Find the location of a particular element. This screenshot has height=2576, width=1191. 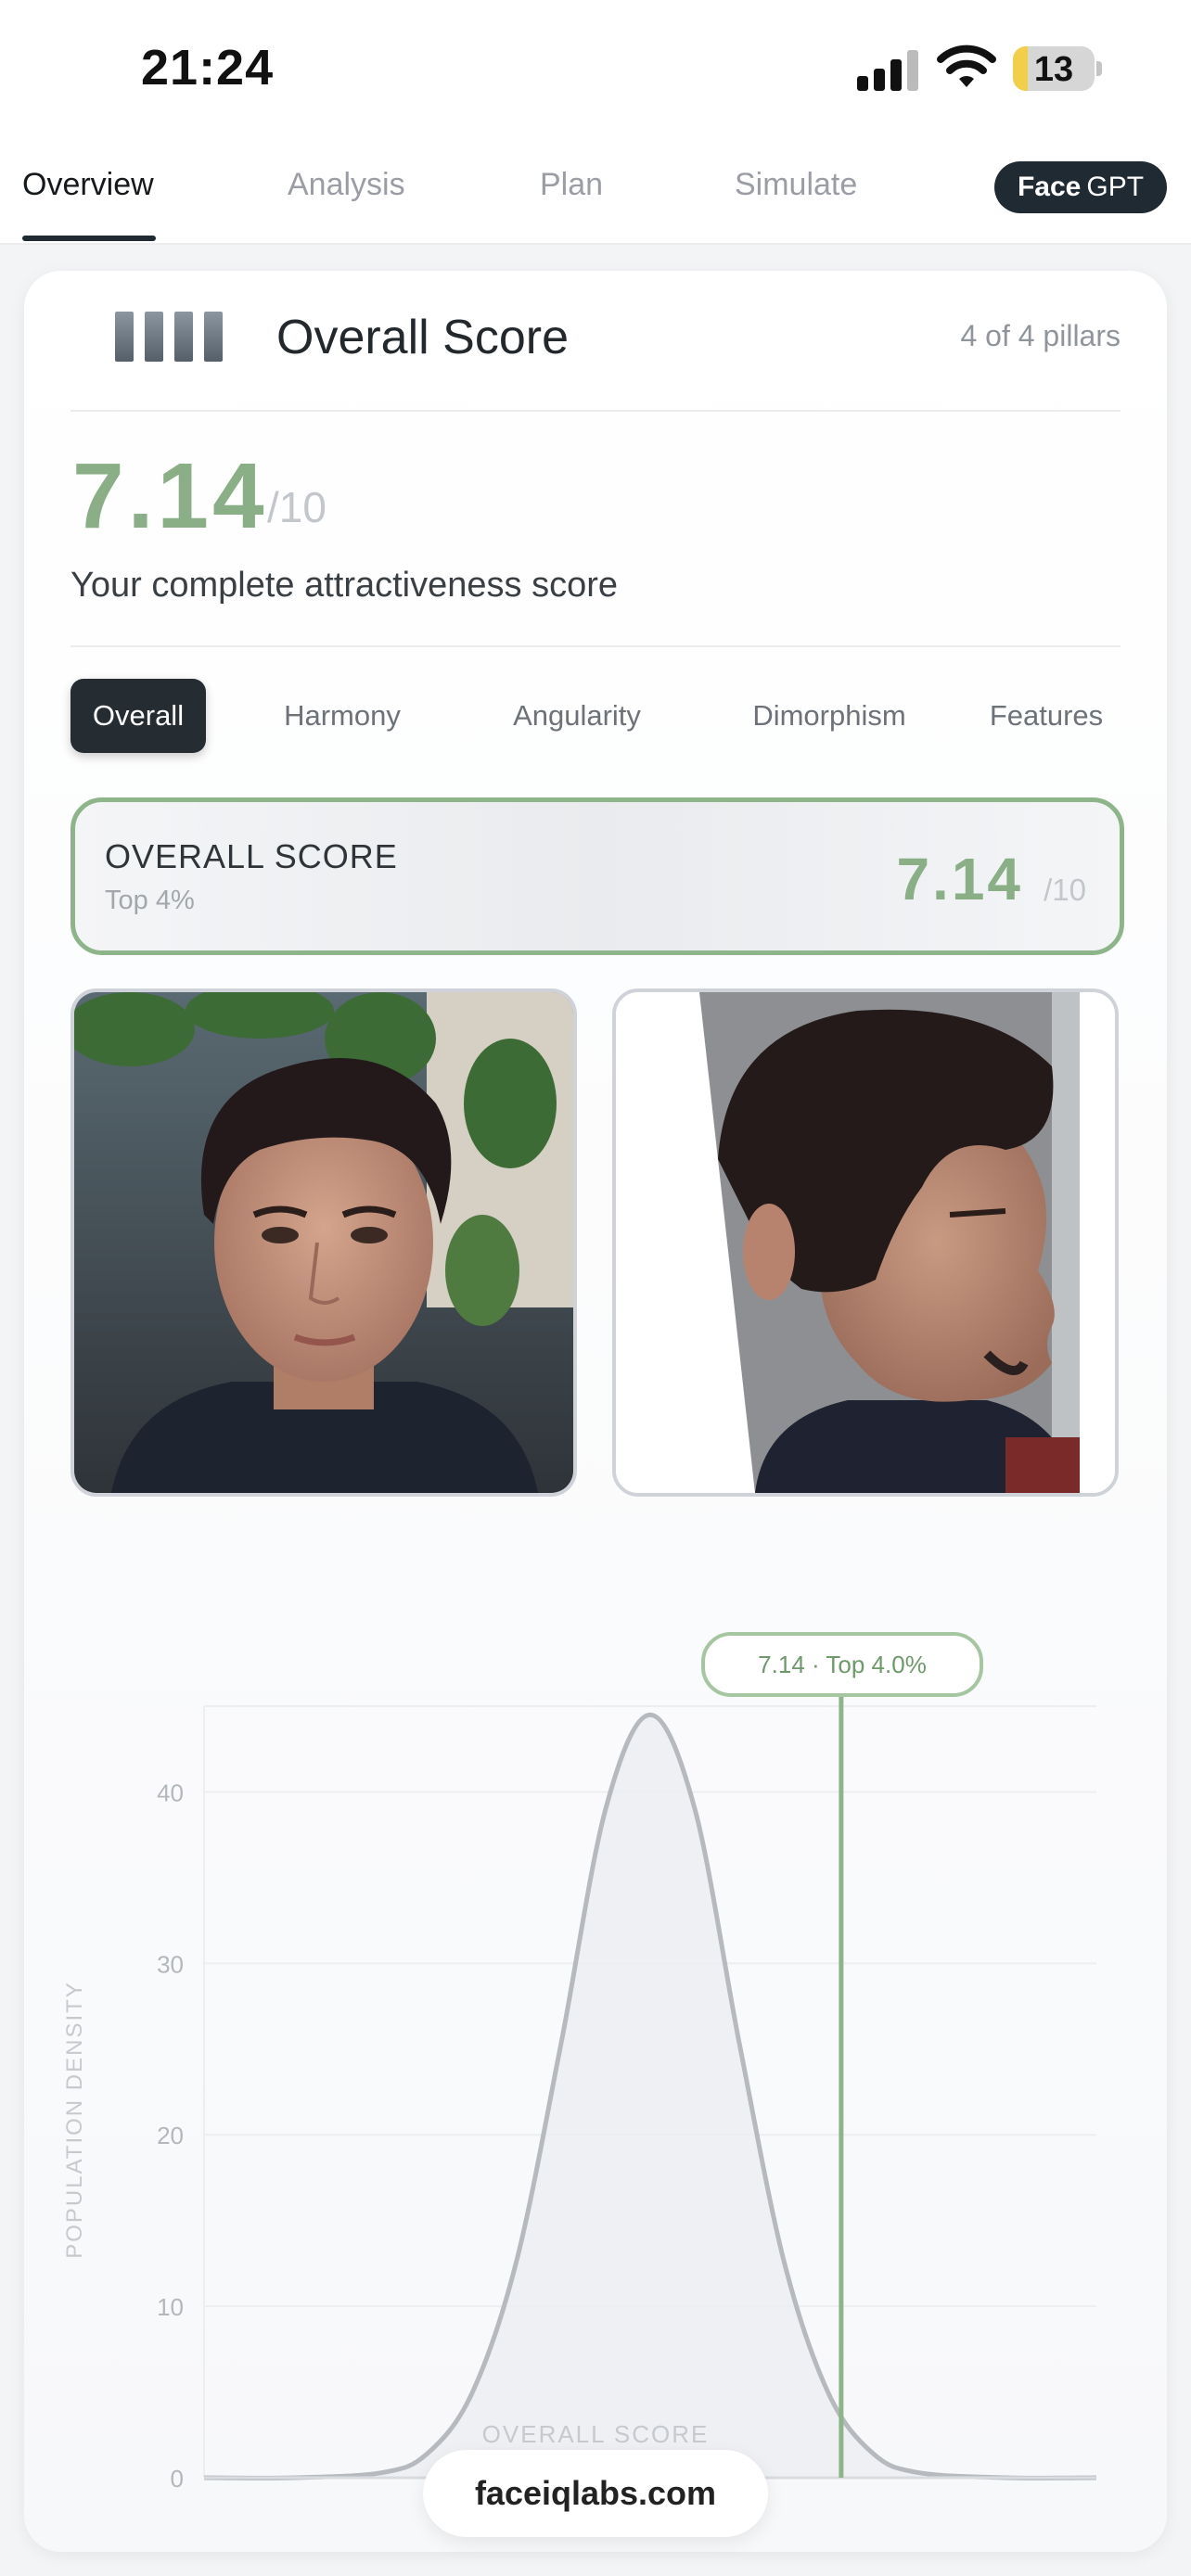

segment-overall: Overall is located at coordinates (138, 716).